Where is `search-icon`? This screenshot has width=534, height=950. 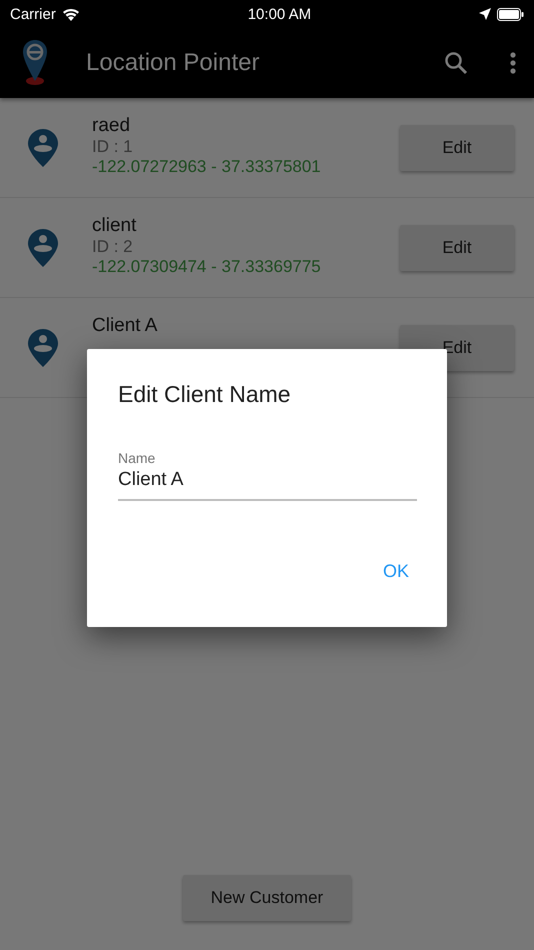 search-icon is located at coordinates (456, 63).